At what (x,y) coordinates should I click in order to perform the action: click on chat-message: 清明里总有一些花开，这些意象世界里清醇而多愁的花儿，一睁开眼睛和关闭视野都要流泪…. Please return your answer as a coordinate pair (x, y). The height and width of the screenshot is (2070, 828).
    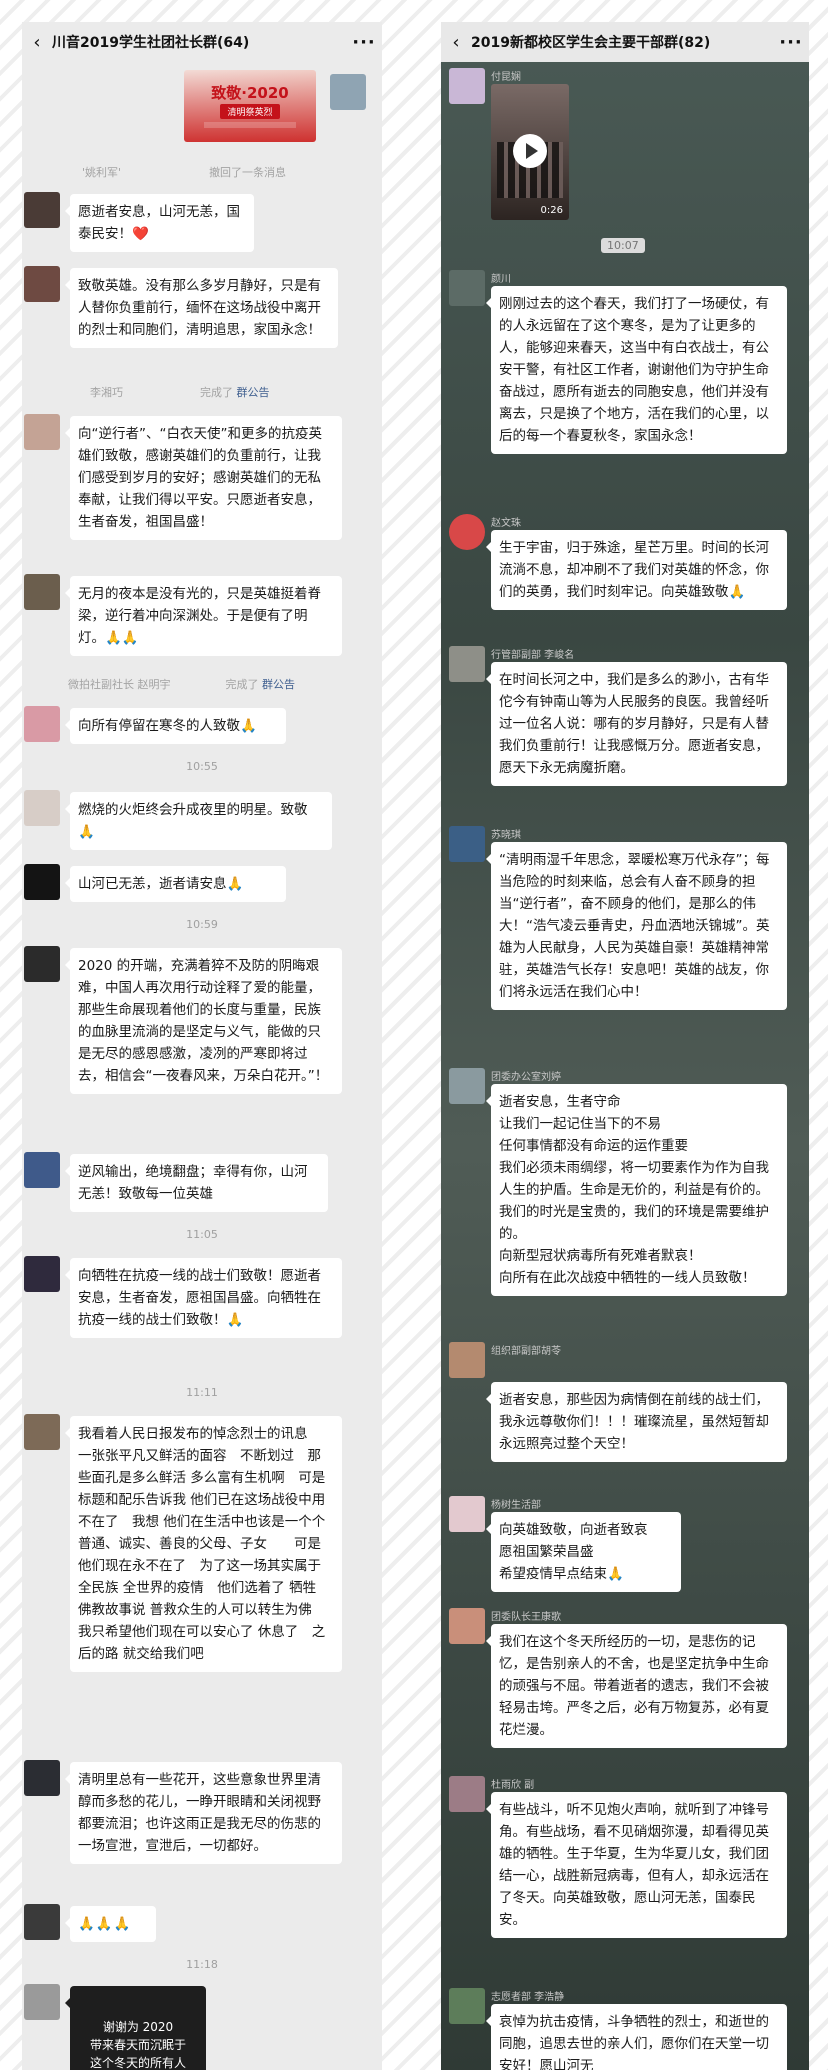
    Looking at the image, I should click on (203, 1813).